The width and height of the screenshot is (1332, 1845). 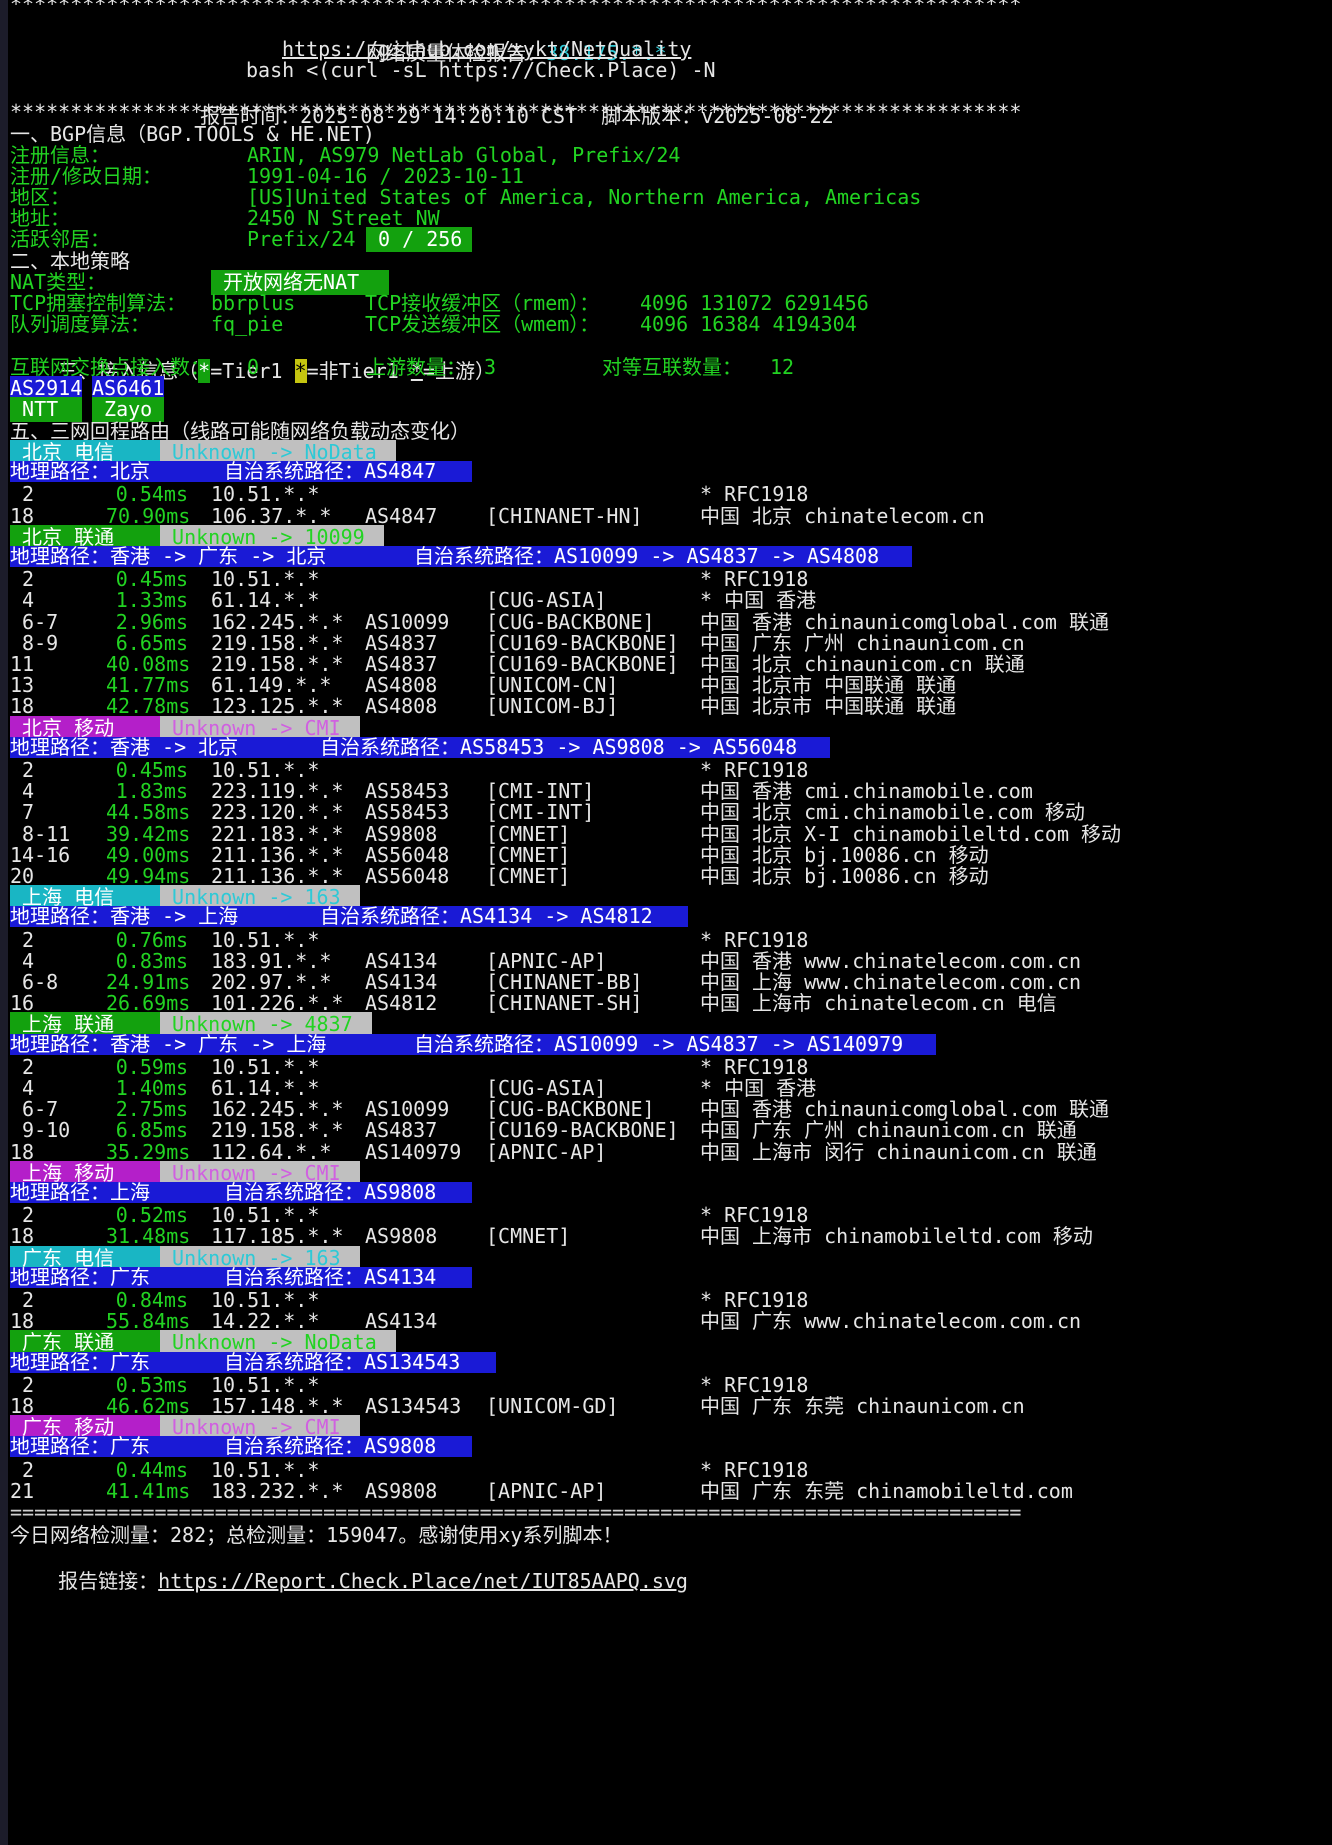 I want to click on route-path-bar: 地理路径：广东 自治系统路径：AS4134, so click(x=241, y=1276).